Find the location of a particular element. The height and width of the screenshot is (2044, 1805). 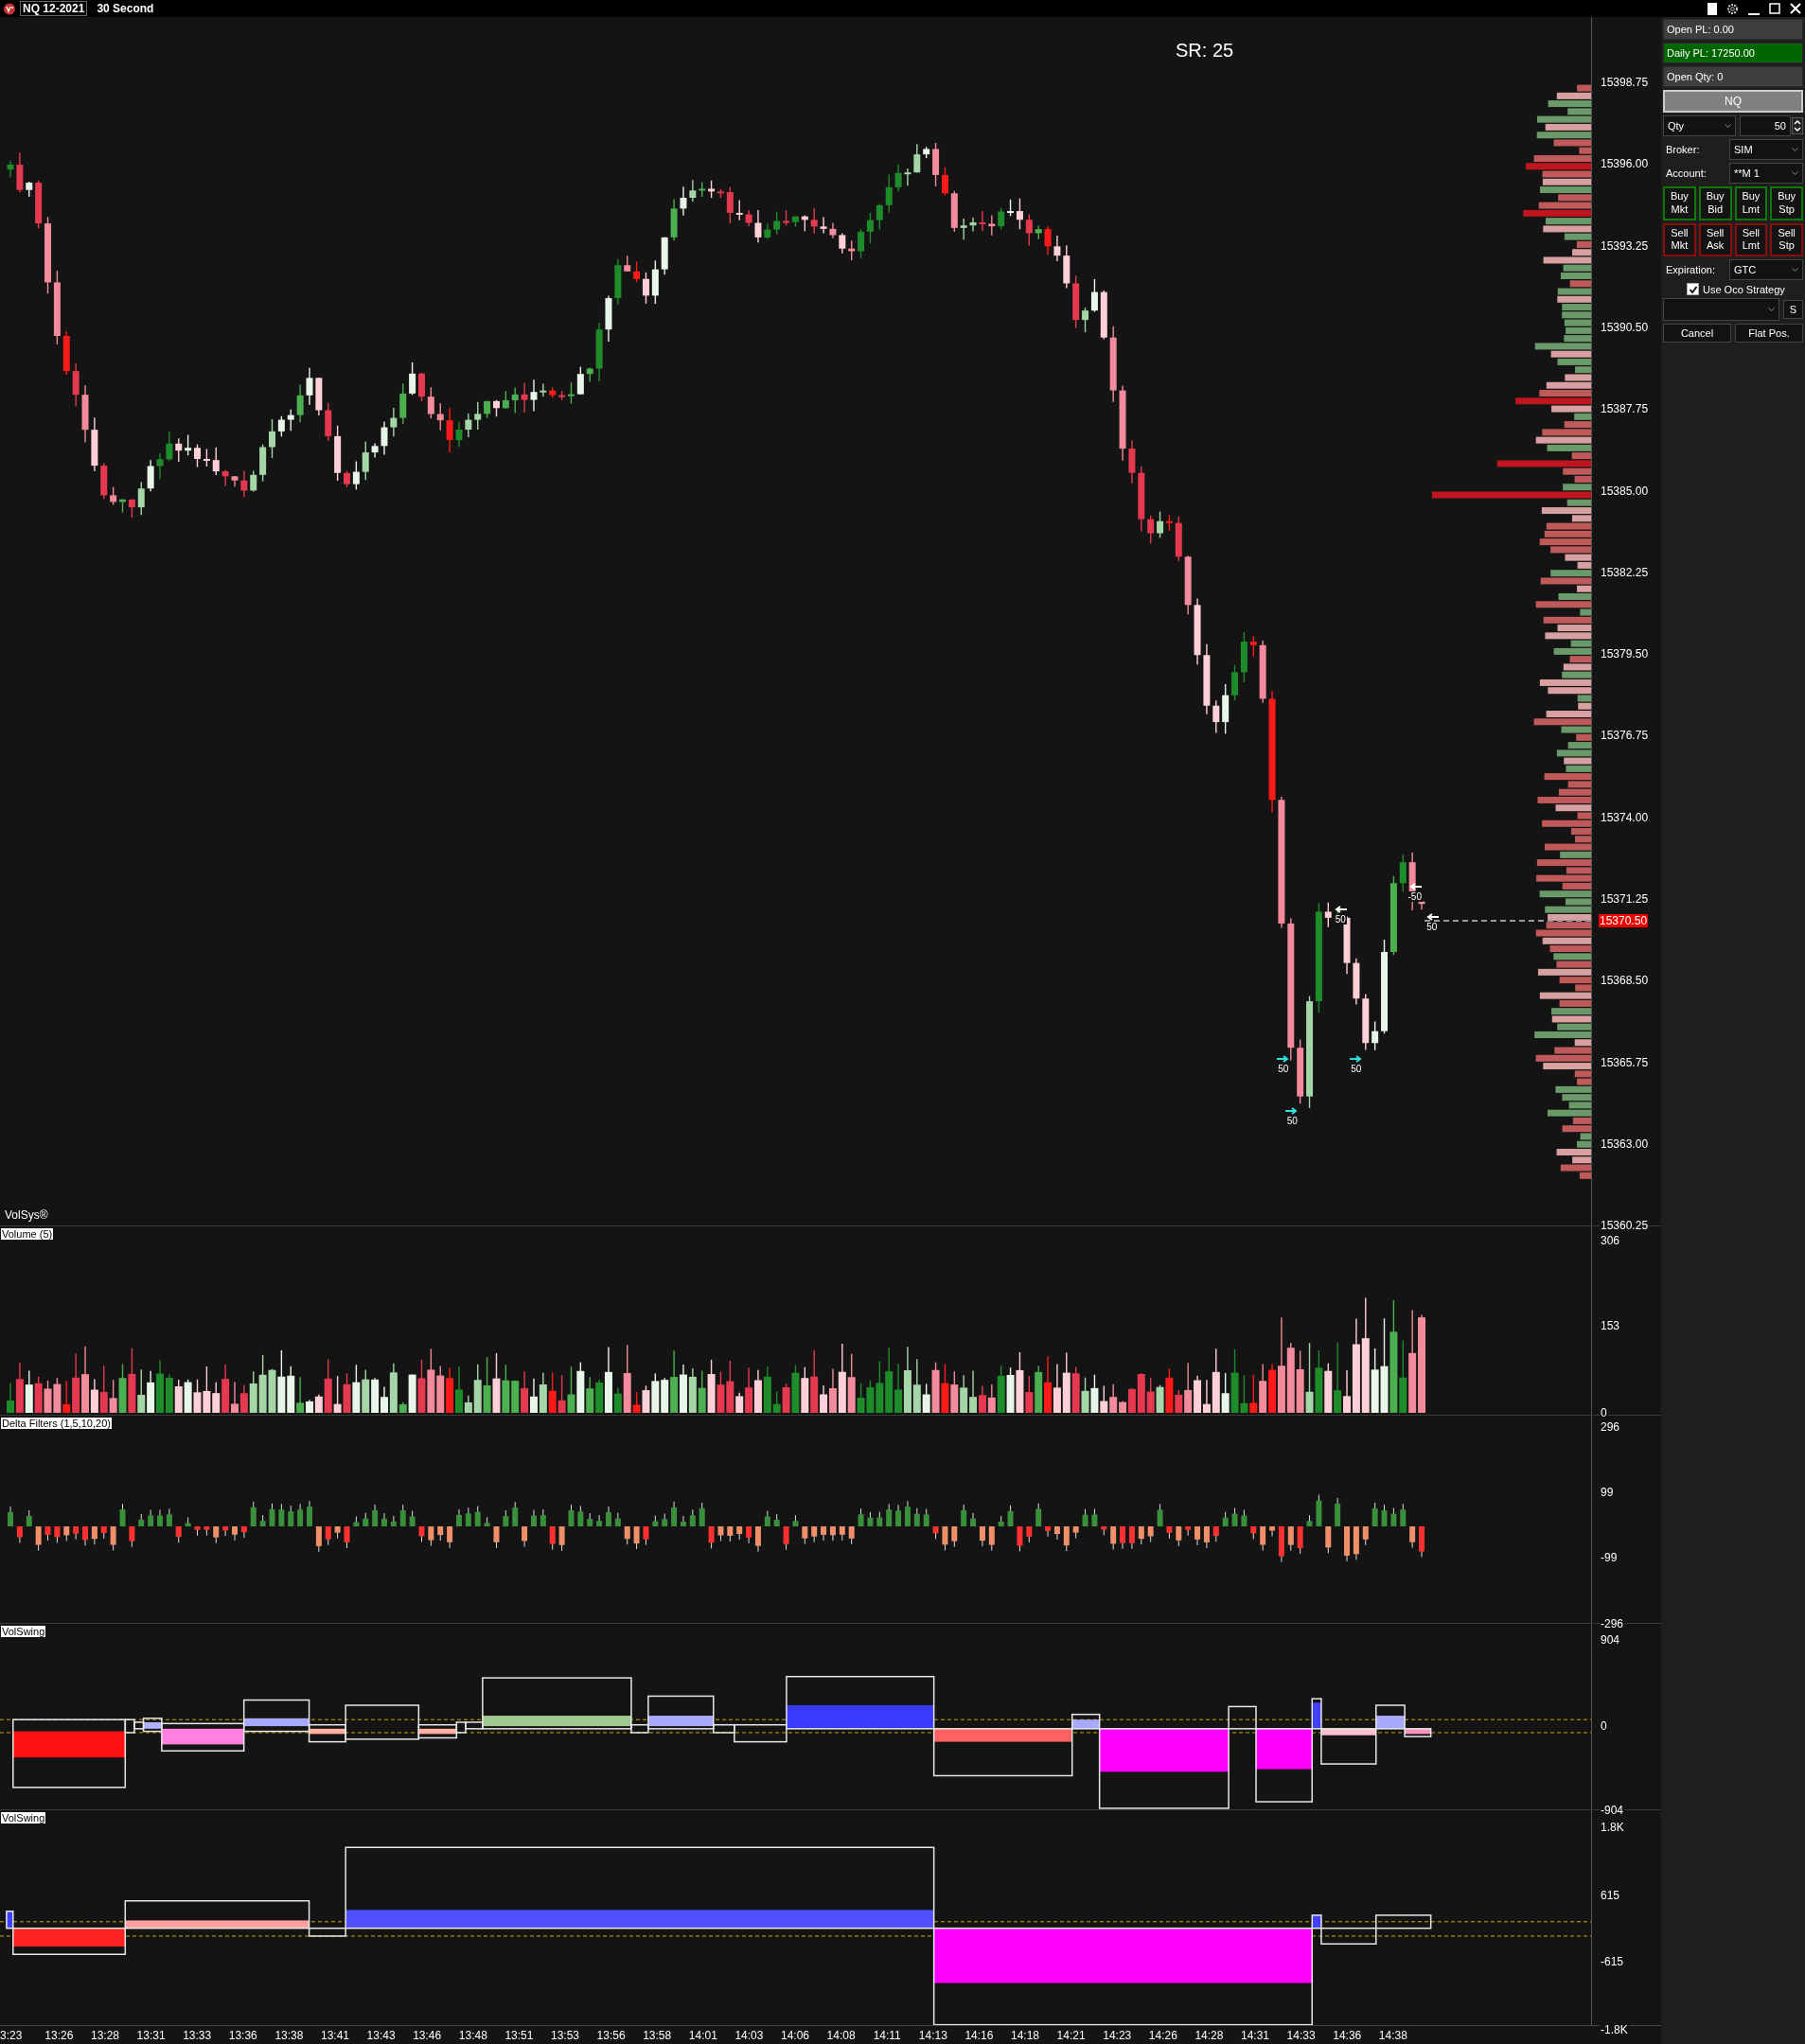

order-button: Buy Mkt is located at coordinates (1680, 203).